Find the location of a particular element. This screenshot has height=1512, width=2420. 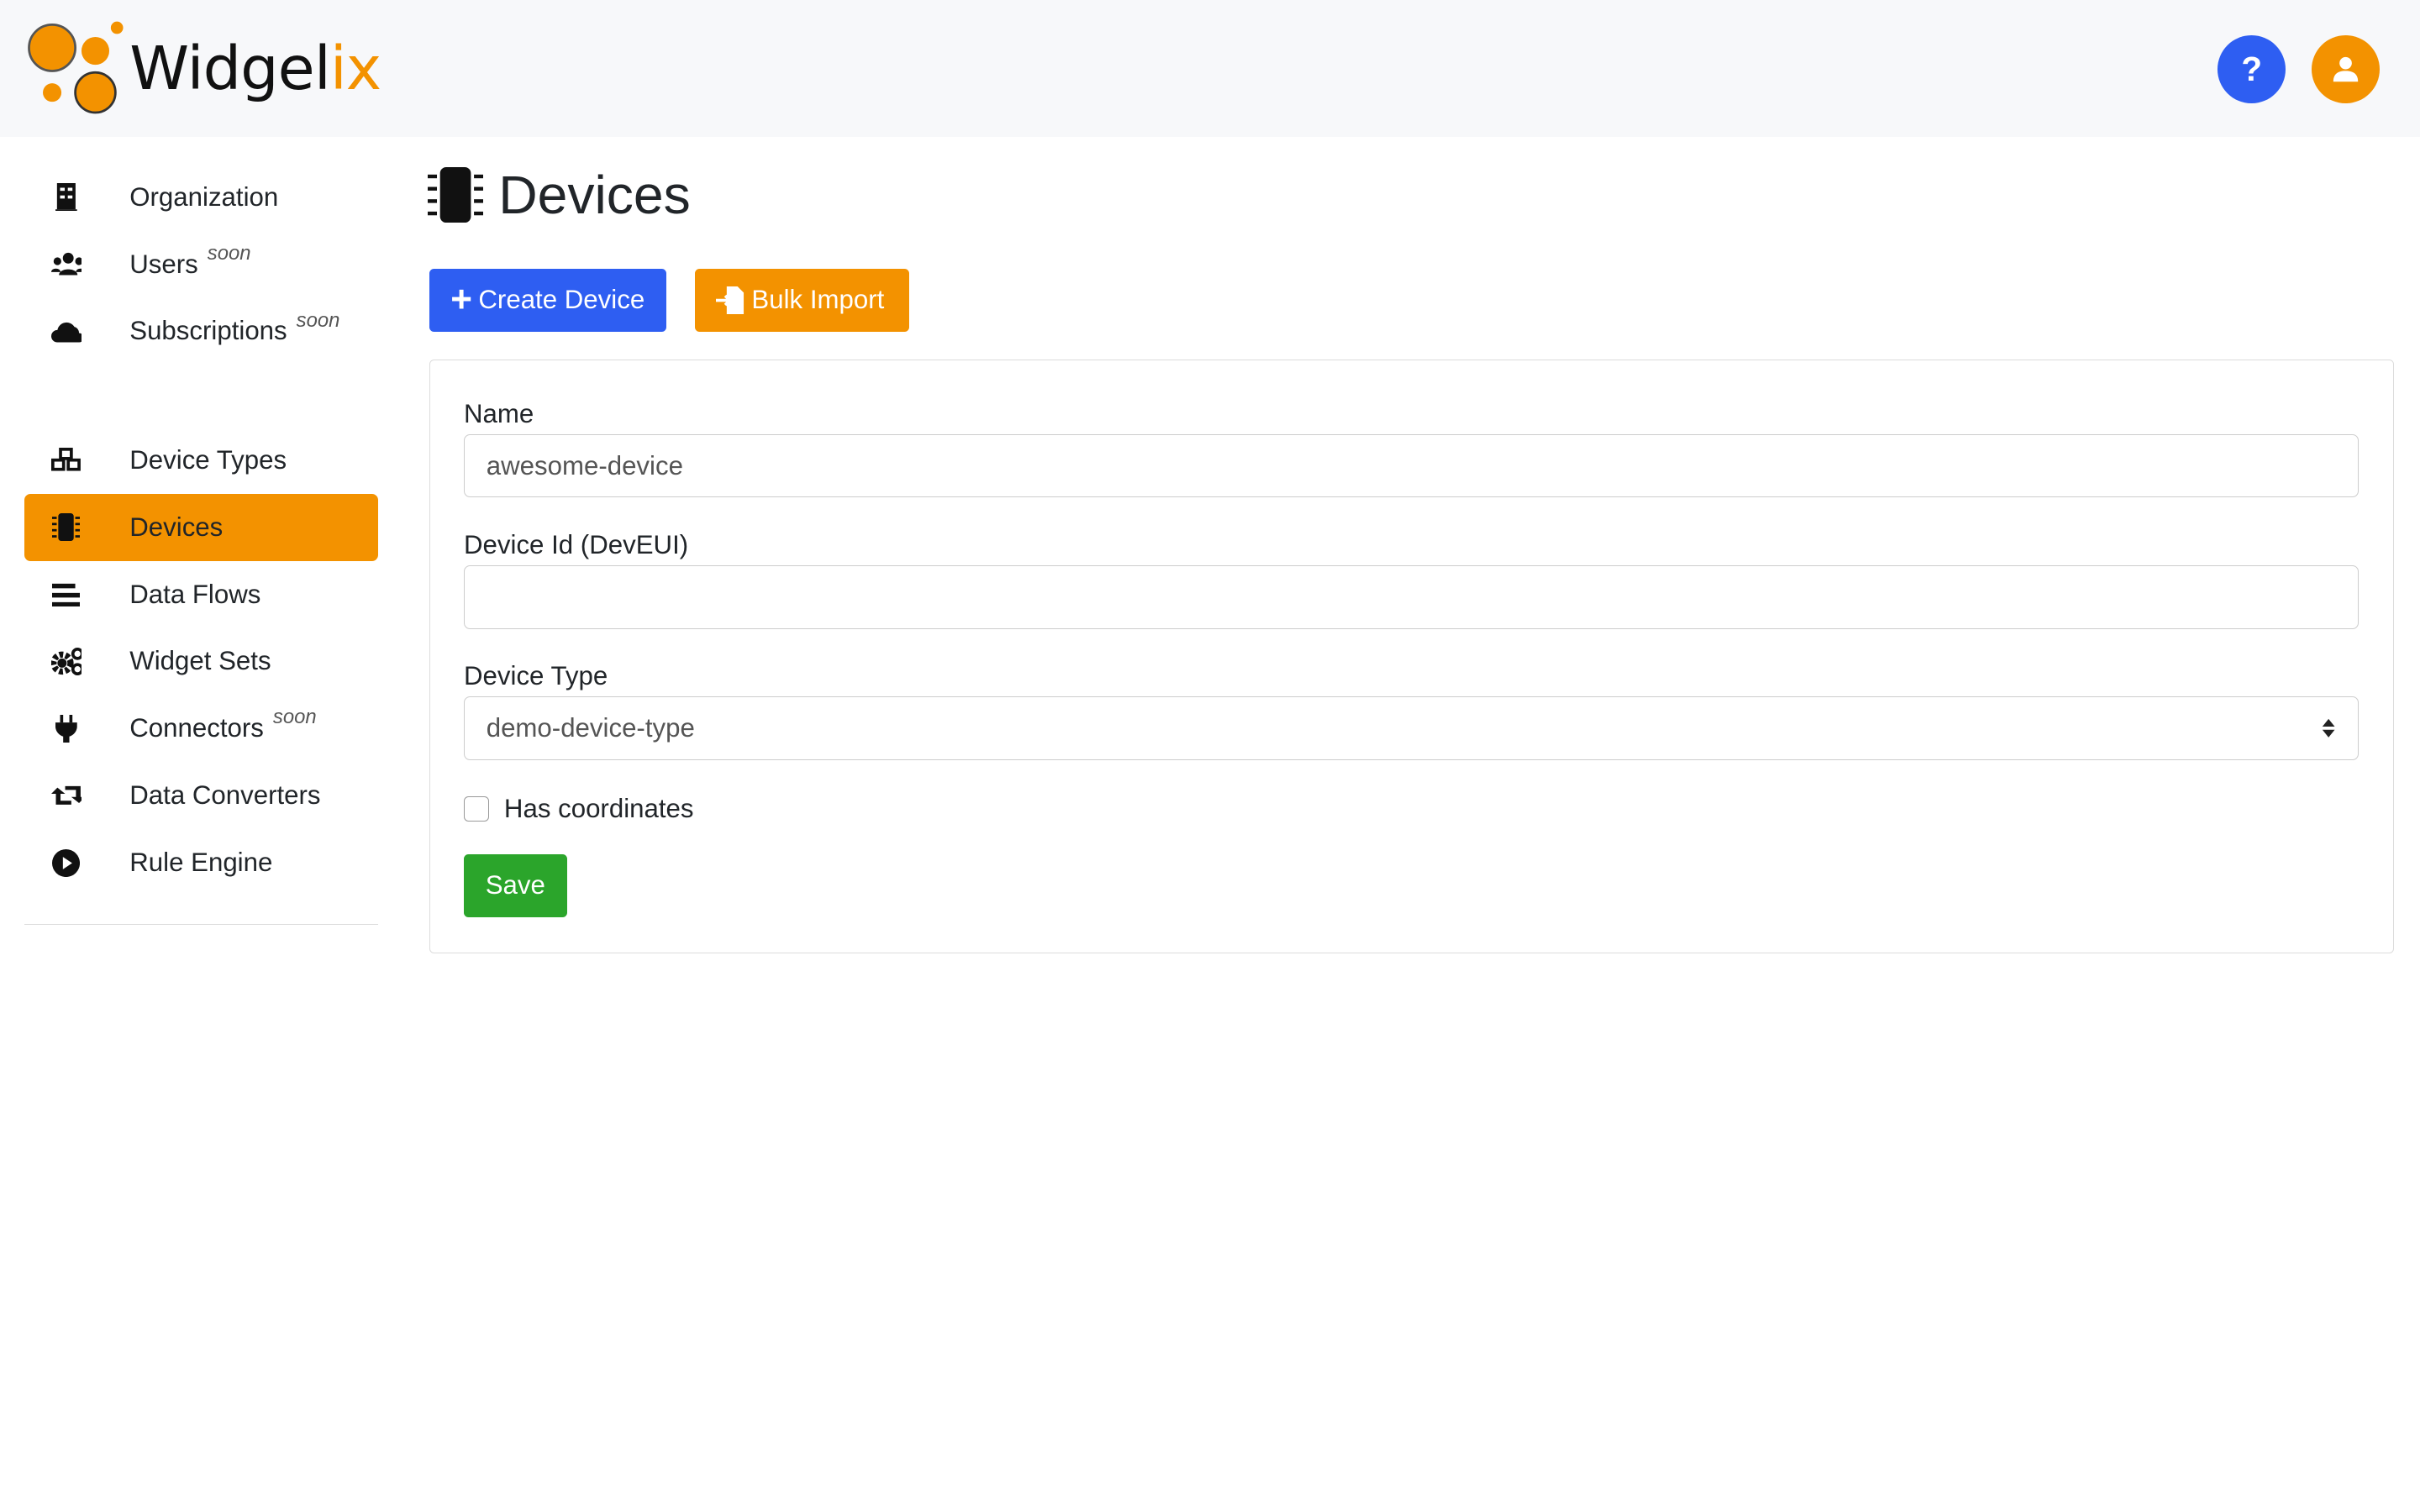

sidebar-item-label: Organization is located at coordinates (204, 196).